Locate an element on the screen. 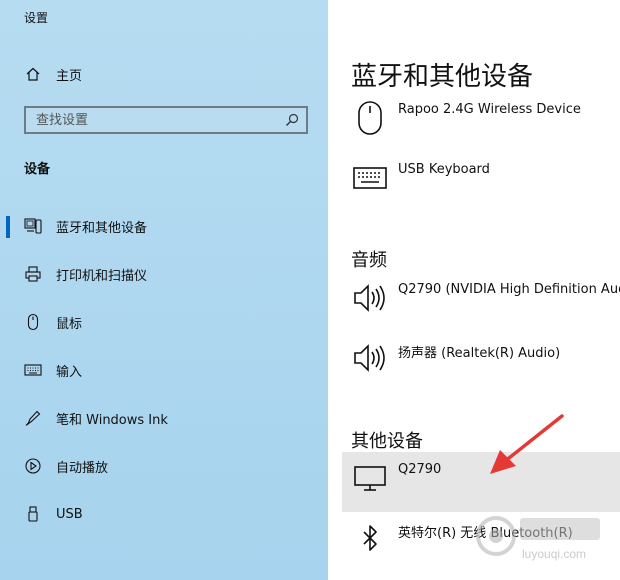 The height and width of the screenshot is (580, 620). sidebar-item-usb: USB is located at coordinates (164, 514).